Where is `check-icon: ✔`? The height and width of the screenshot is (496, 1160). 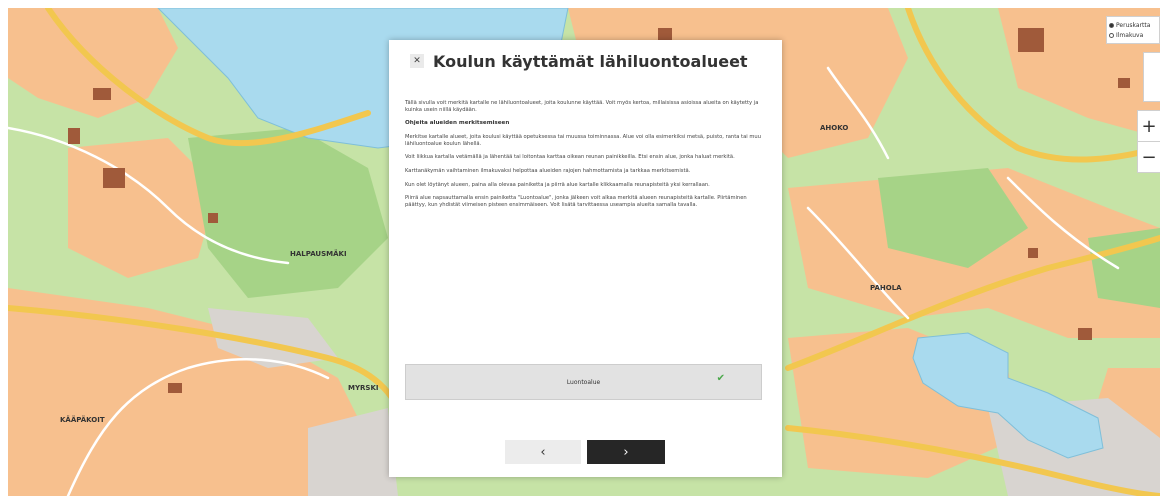
check-icon: ✔ is located at coordinates (720, 378).